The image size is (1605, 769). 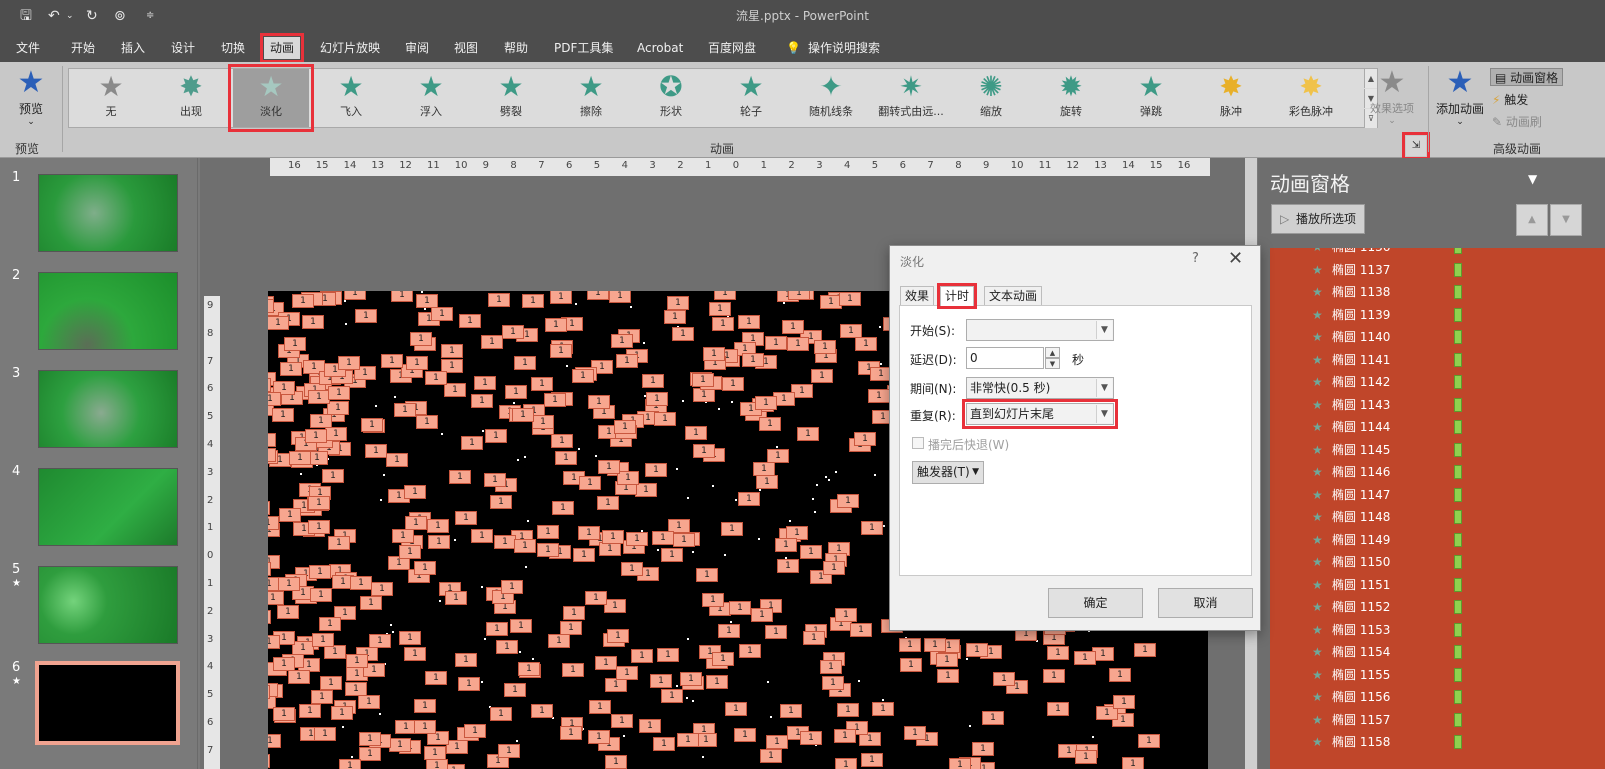 I want to click on tab-review: 审阅, so click(x=417, y=48).